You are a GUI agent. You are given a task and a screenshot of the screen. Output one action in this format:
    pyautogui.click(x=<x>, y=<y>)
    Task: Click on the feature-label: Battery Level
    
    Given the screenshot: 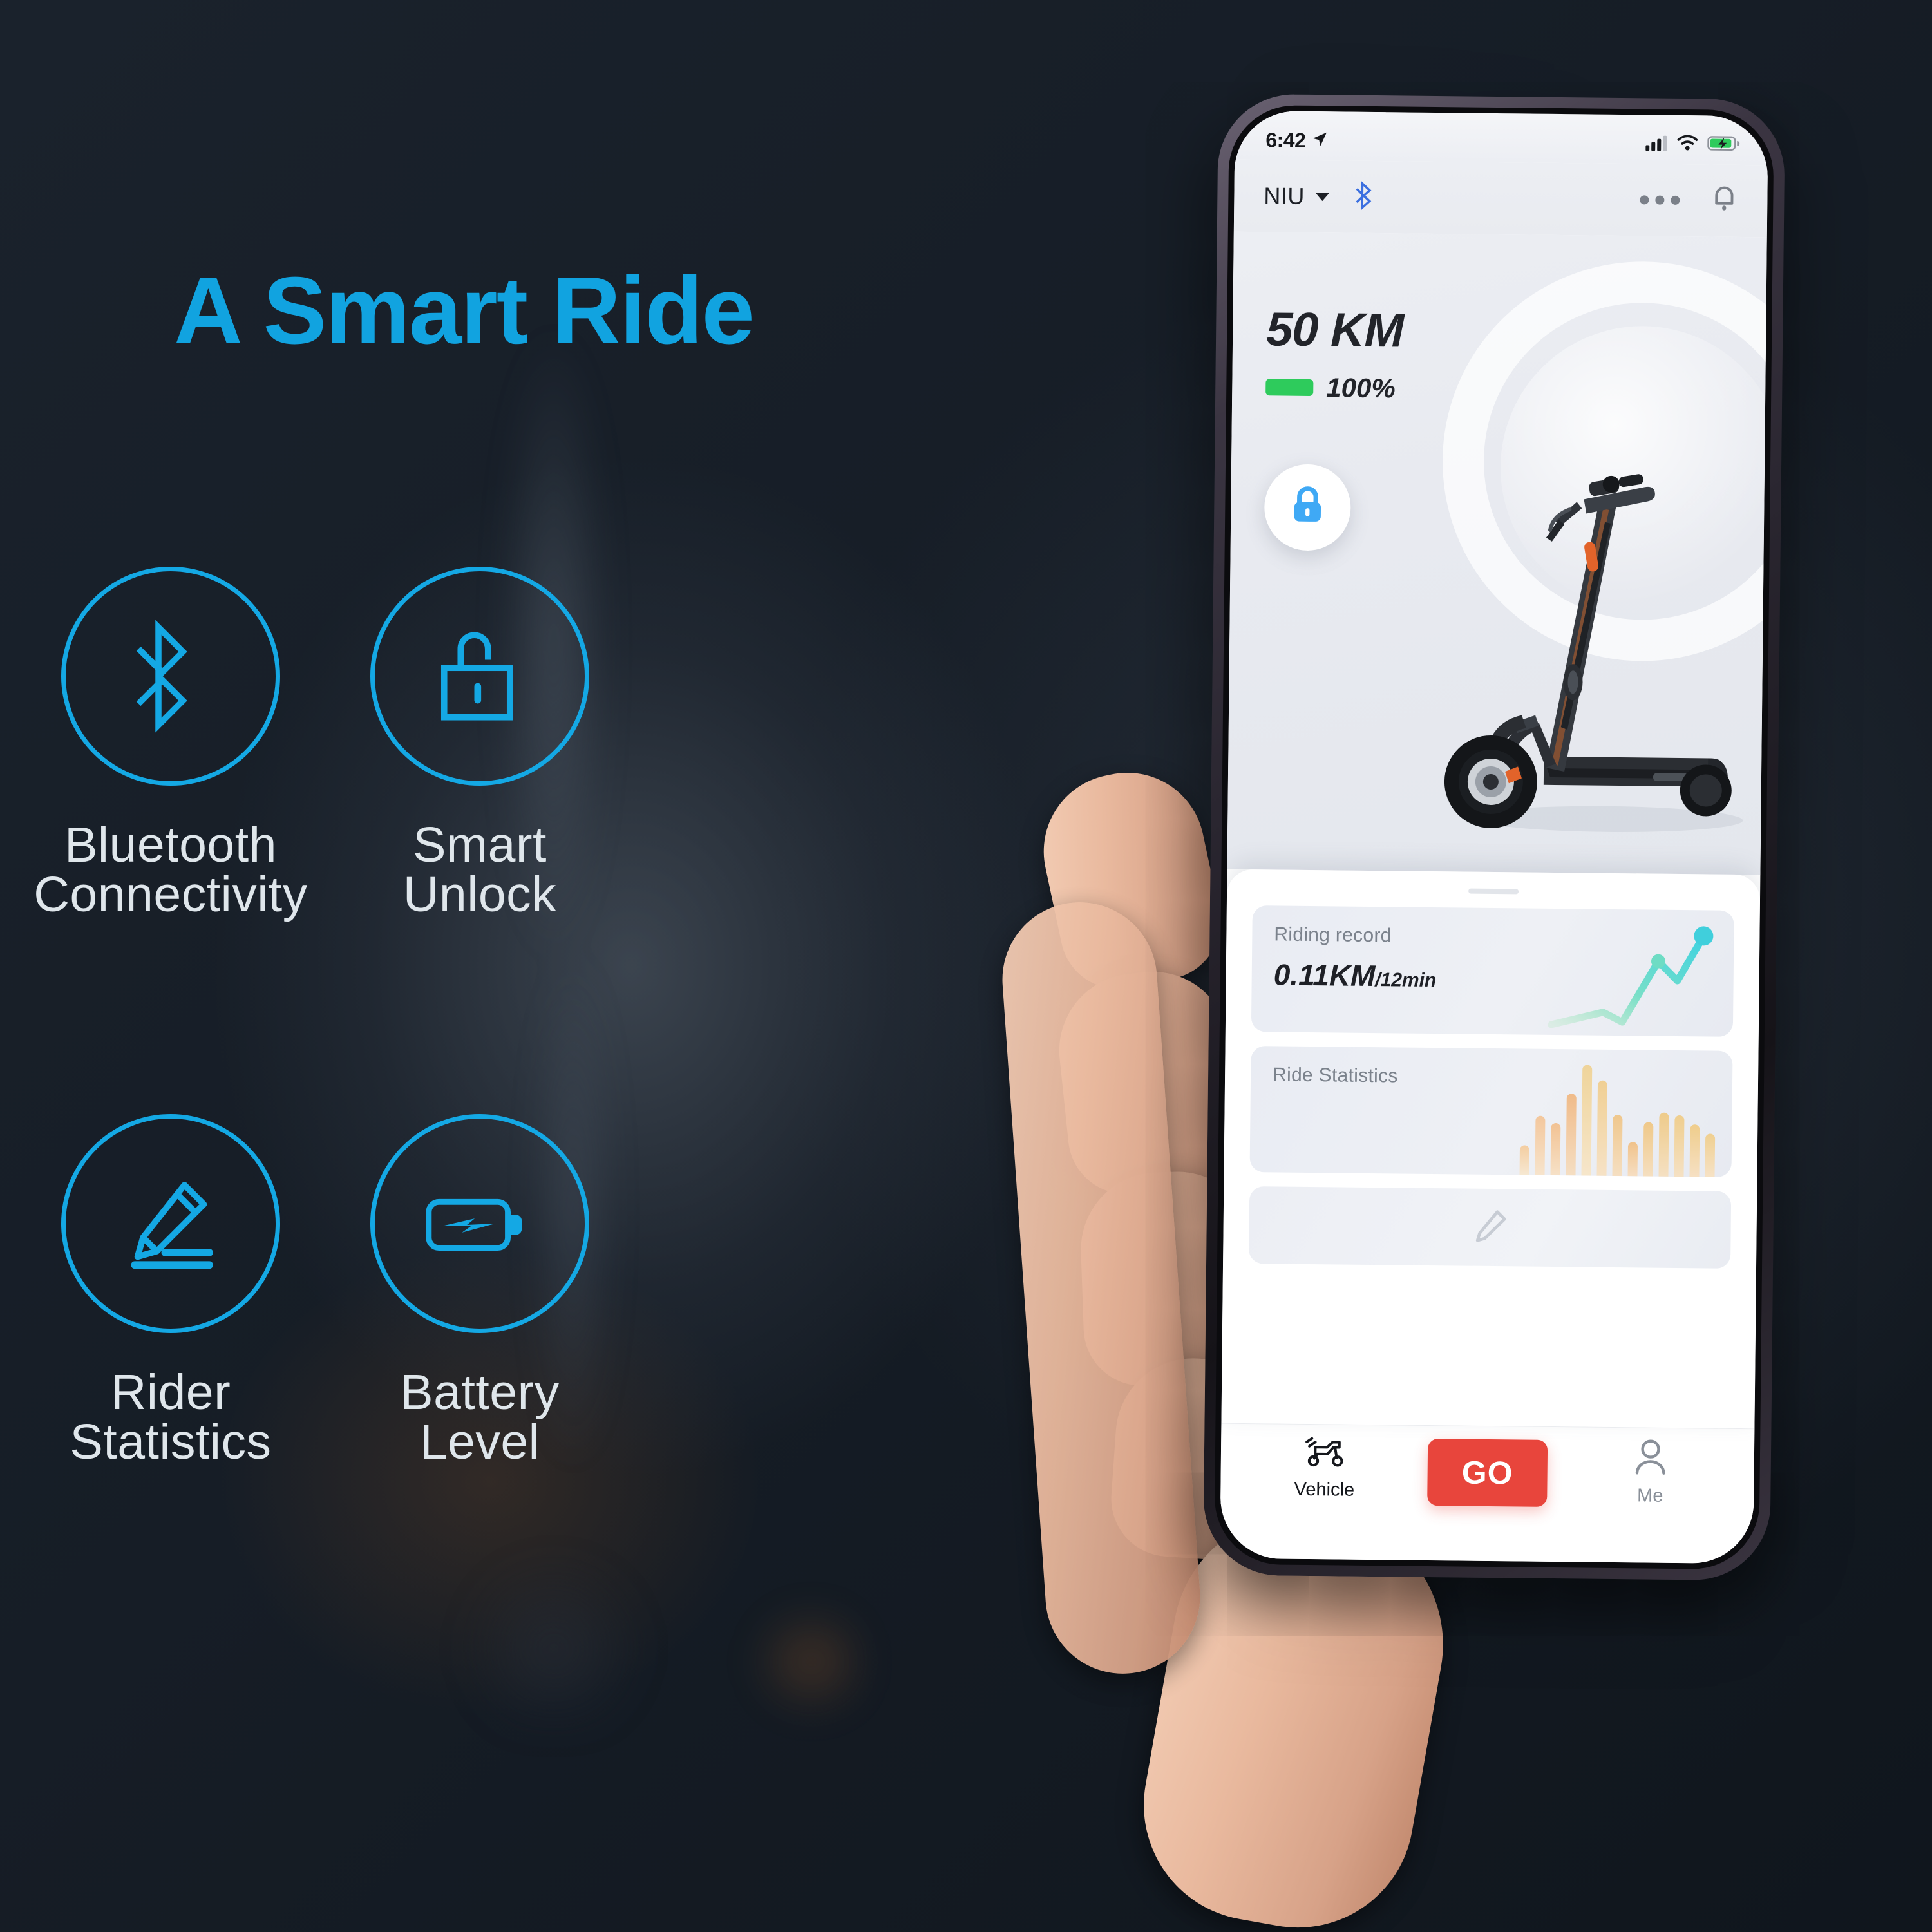 What is the action you would take?
    pyautogui.click(x=480, y=1417)
    